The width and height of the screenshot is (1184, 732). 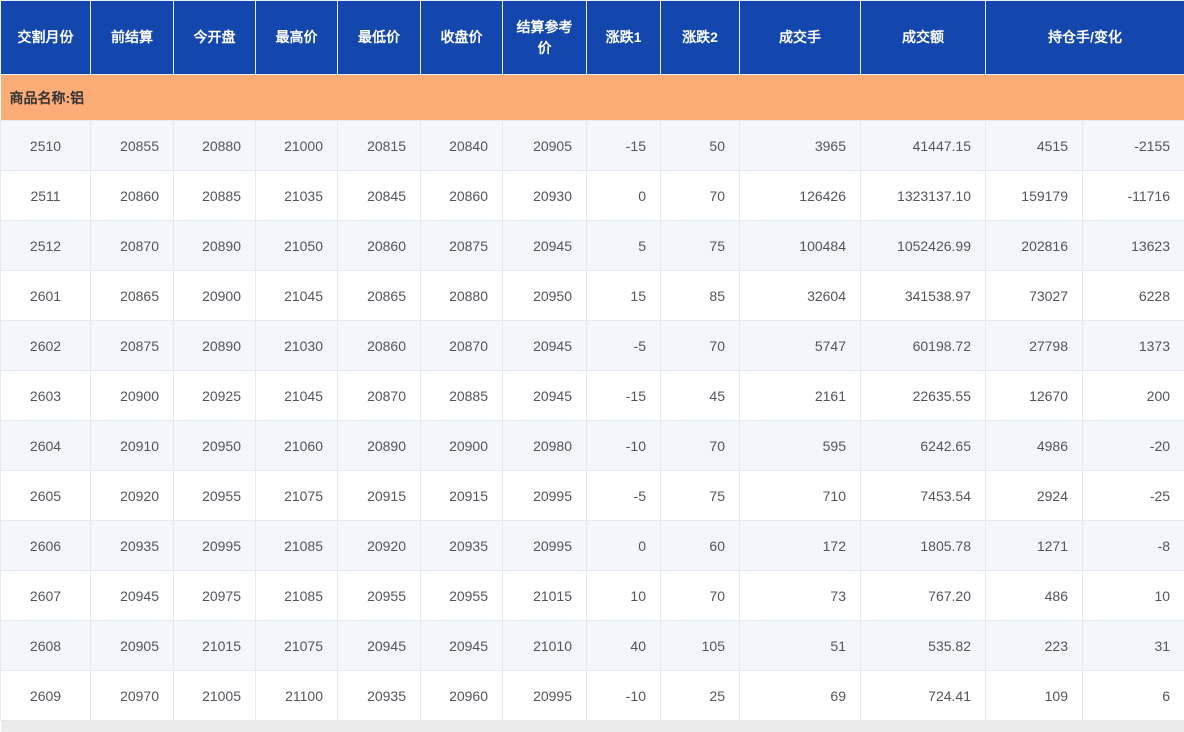 I want to click on table-cell: 13623, so click(x=1132, y=245).